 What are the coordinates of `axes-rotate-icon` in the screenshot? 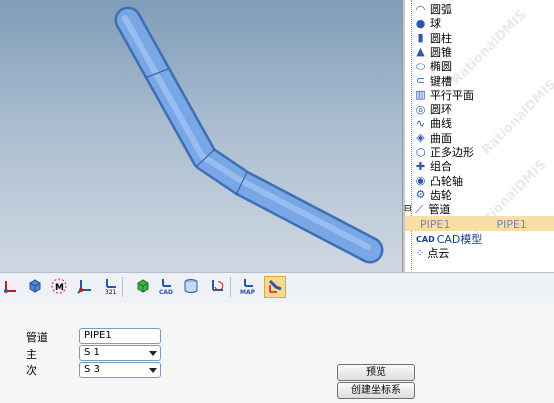 It's located at (217, 287).